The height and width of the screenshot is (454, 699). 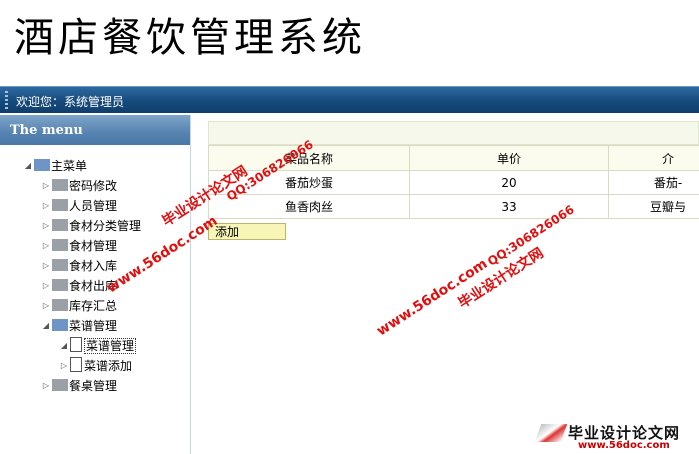 I want to click on table-row: 鱼香肉丝 33 豆瓣与, so click(x=453, y=206).